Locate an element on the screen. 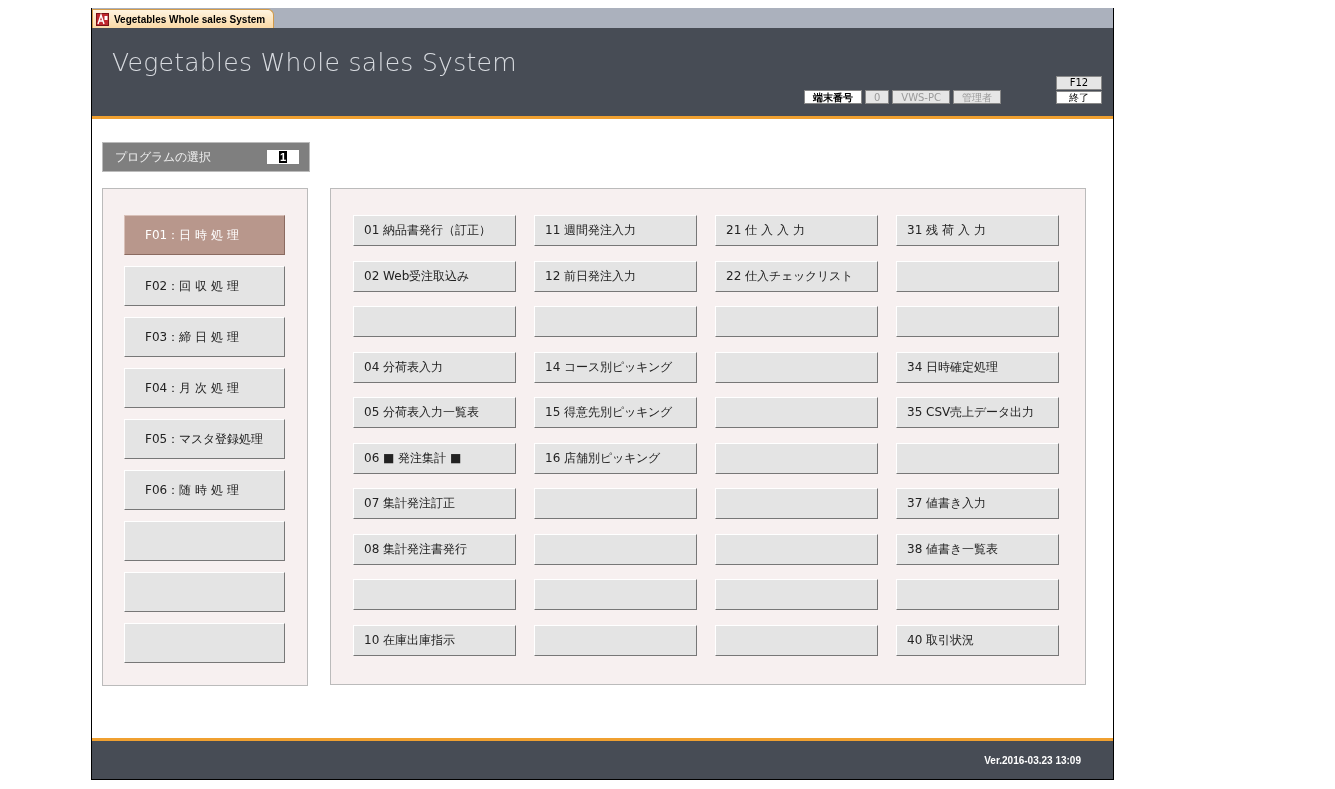  status-field: 管理者 is located at coordinates (977, 97).